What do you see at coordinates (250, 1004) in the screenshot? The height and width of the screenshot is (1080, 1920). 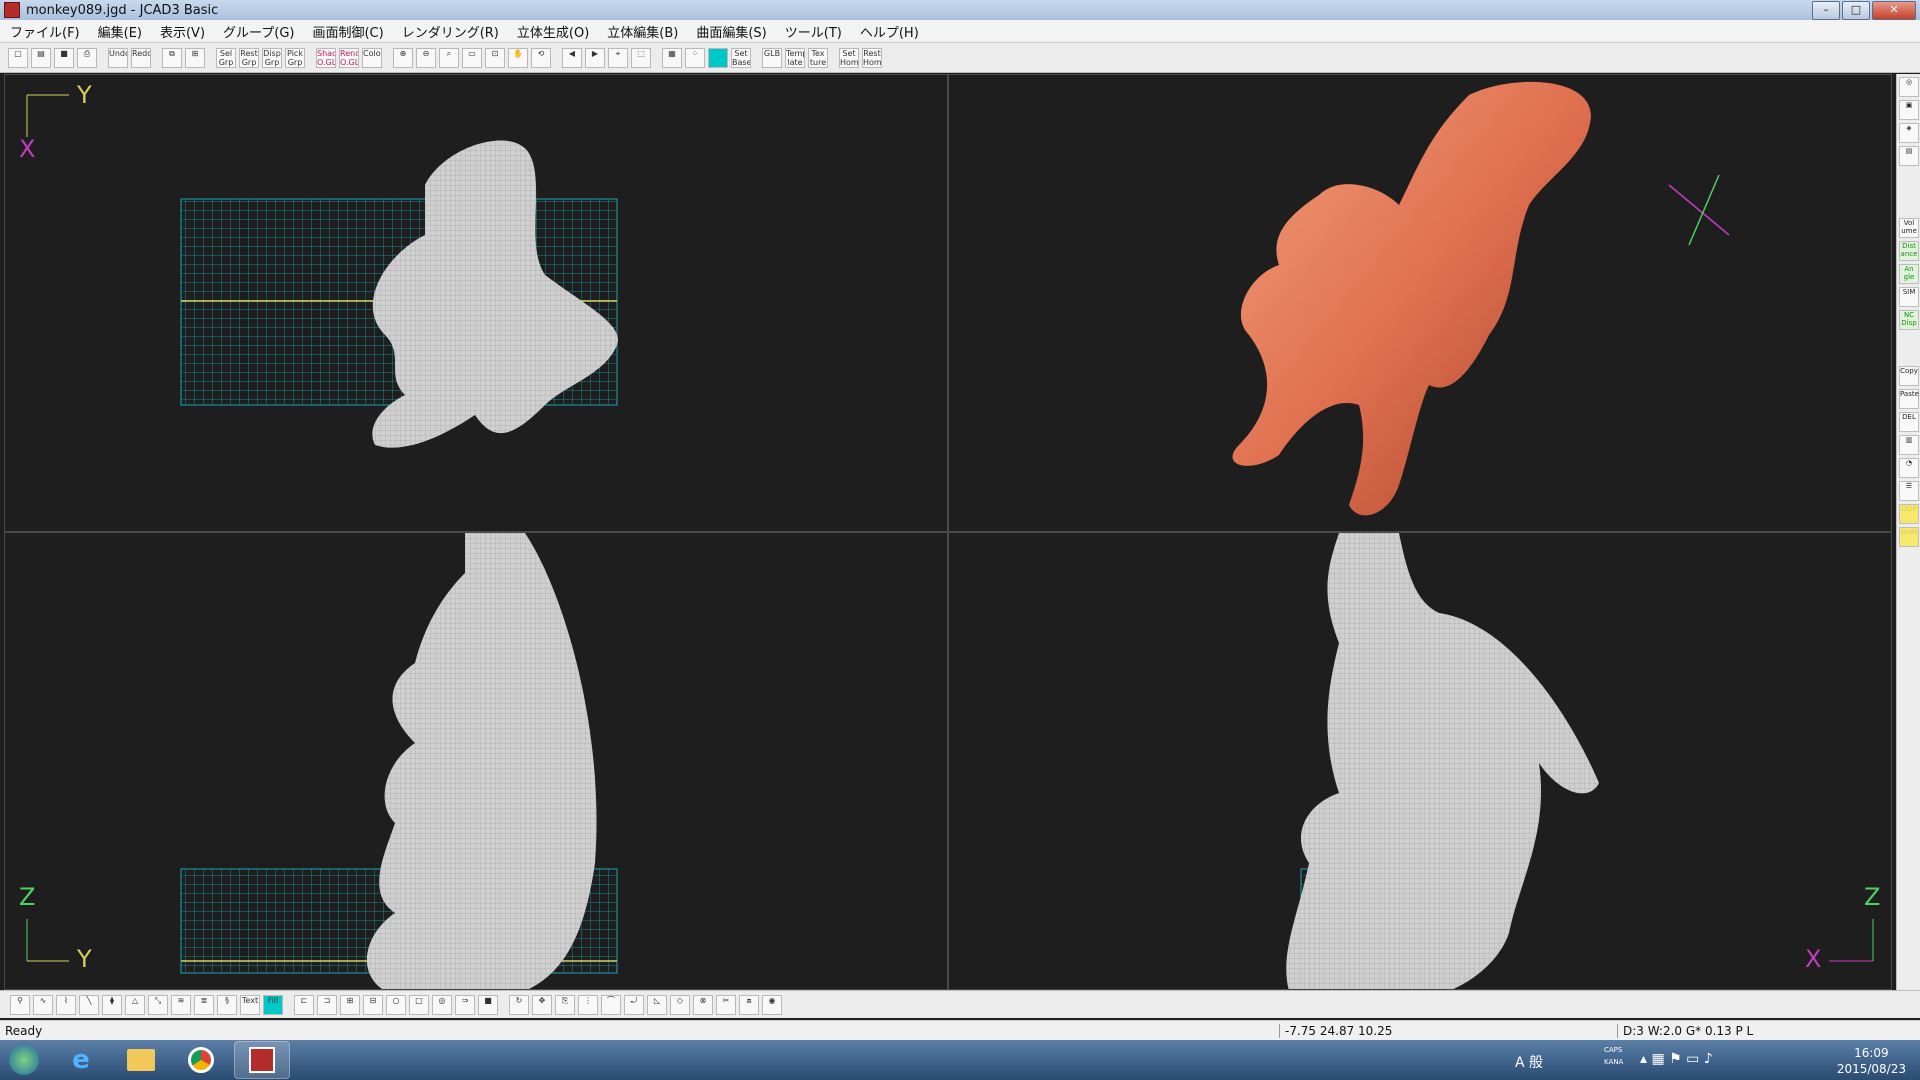 I see `text-tool-button: Text` at bounding box center [250, 1004].